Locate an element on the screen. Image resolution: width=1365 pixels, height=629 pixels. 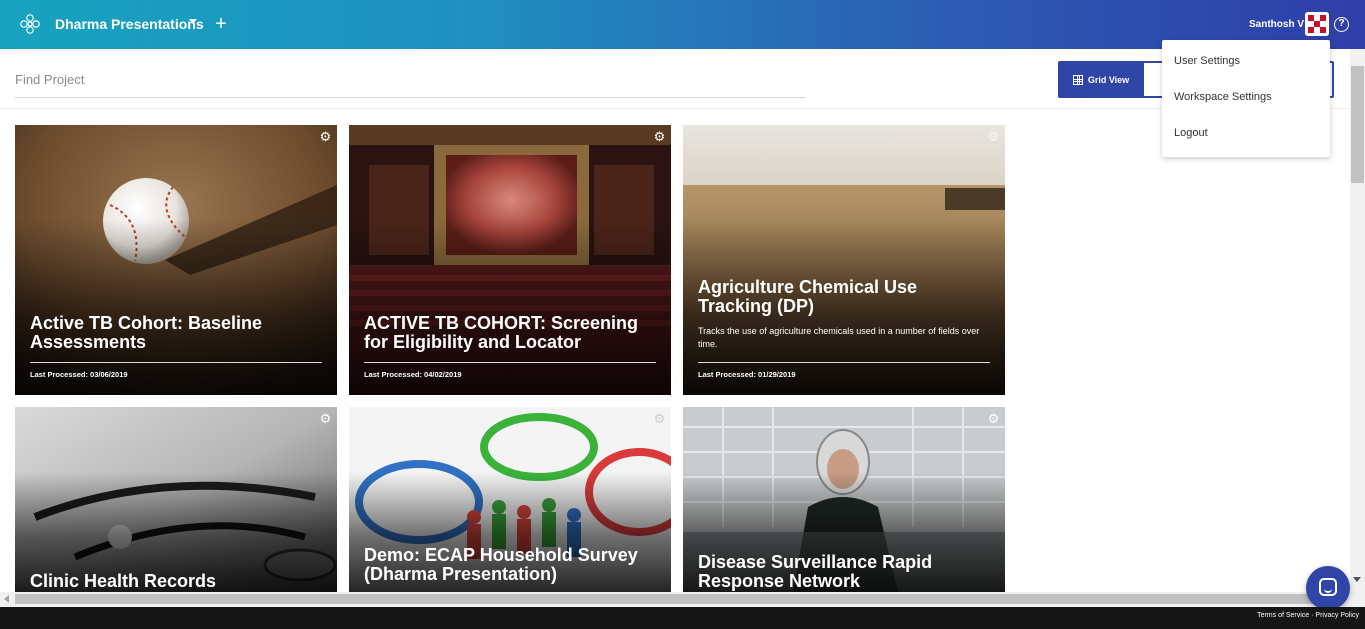
avatar-image is located at coordinates (1317, 24).